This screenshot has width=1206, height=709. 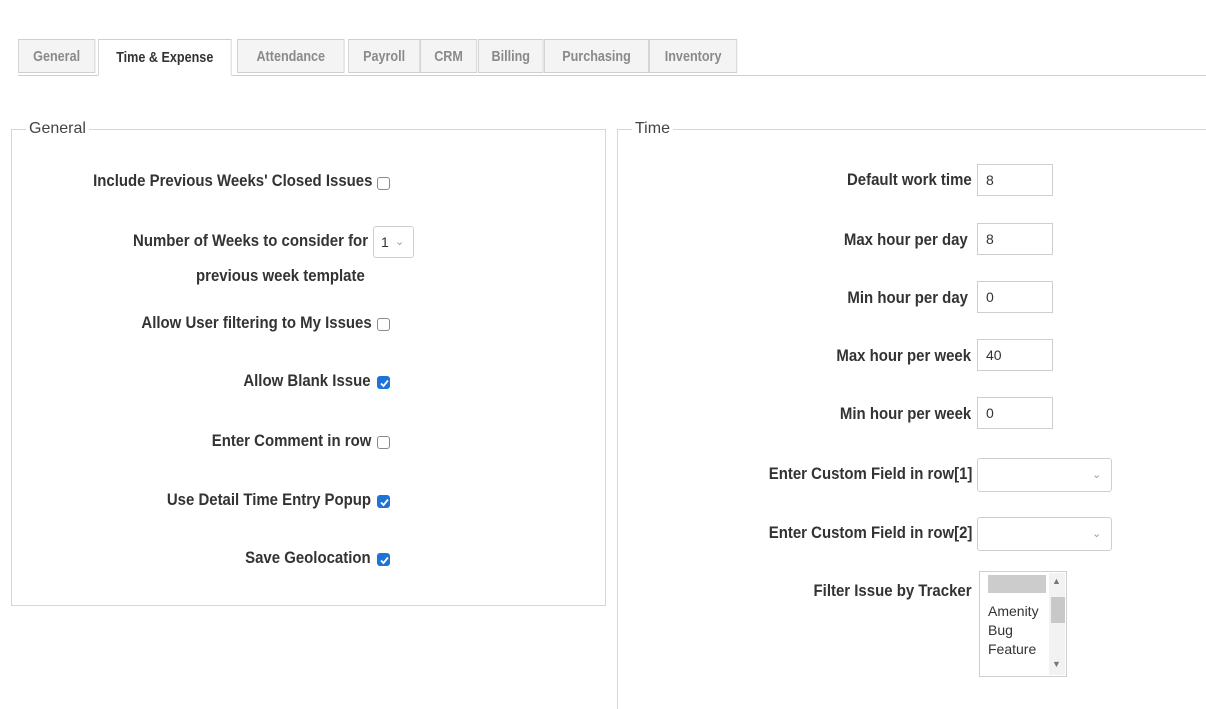 What do you see at coordinates (1023, 624) in the screenshot?
I see `tracker-listbox: Amenity Bug Feature ▲ ▼` at bounding box center [1023, 624].